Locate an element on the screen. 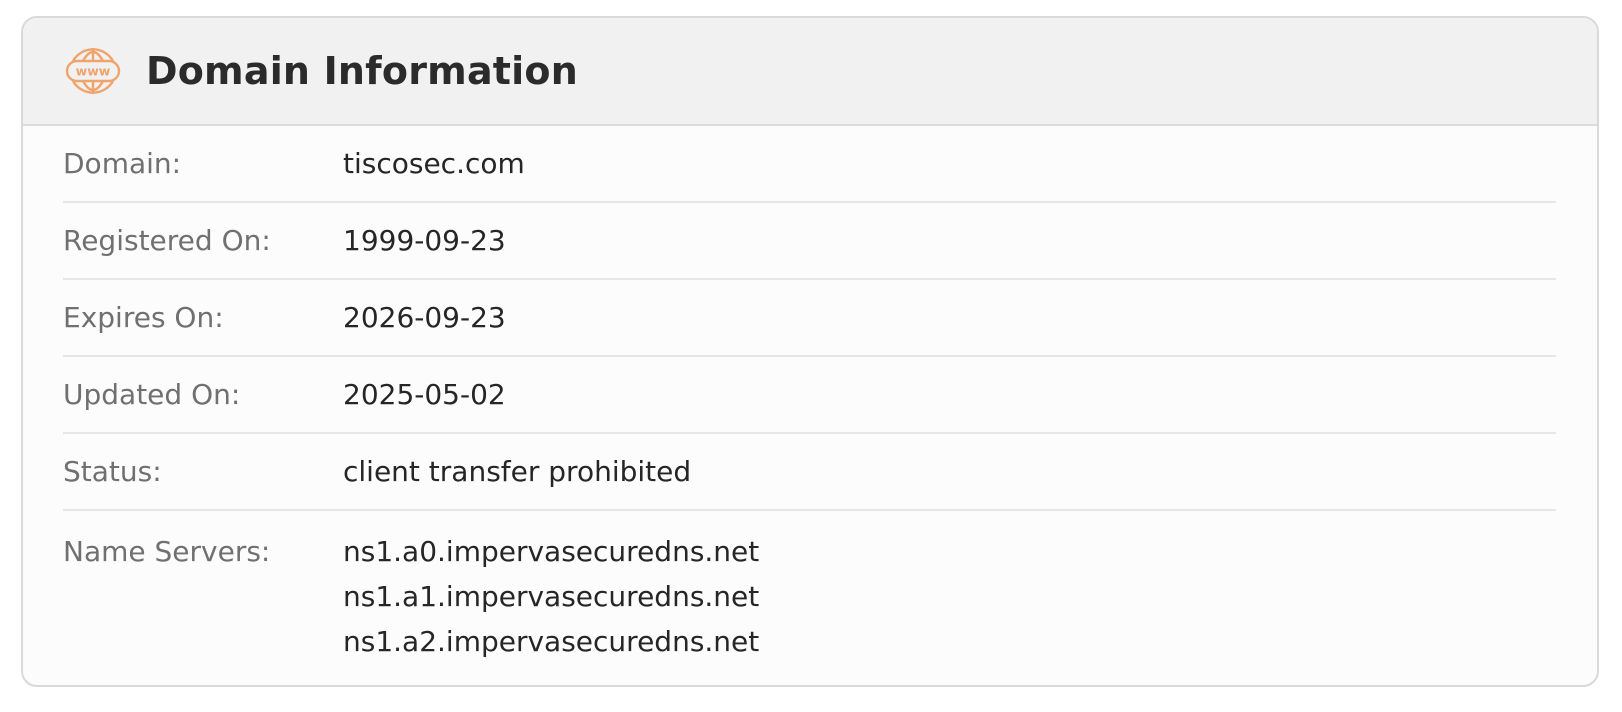 This screenshot has width=1622, height=712. domain-value: tiscosec.com is located at coordinates (434, 163).